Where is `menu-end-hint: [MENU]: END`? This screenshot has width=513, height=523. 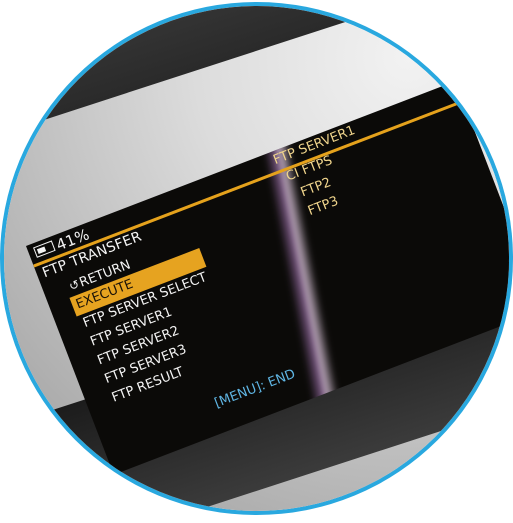 menu-end-hint: [MENU]: END is located at coordinates (255, 389).